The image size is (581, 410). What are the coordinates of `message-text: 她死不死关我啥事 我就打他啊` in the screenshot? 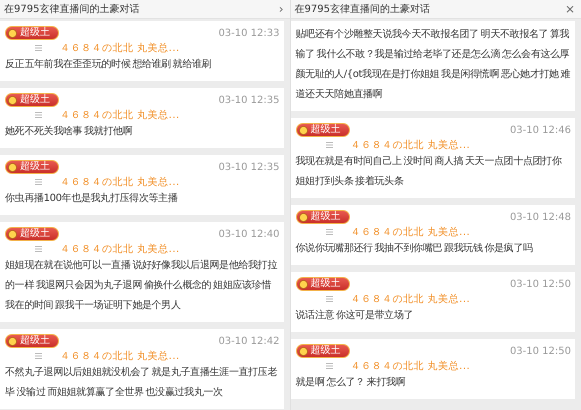 It's located at (69, 131).